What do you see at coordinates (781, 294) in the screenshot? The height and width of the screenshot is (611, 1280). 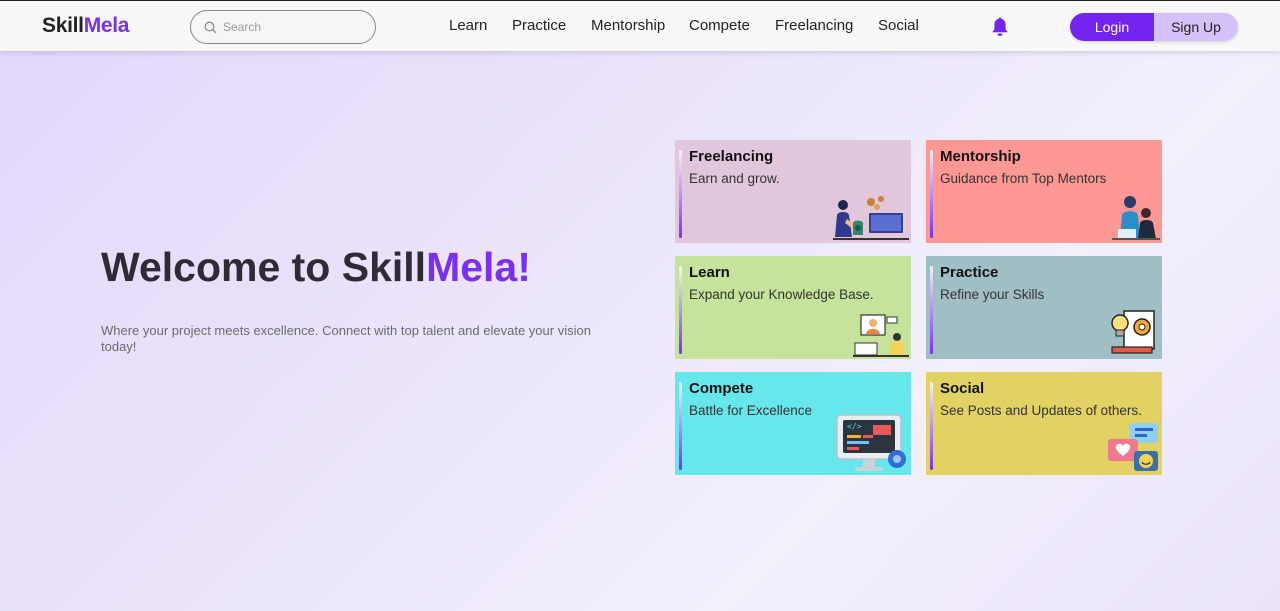 I see `card-description: Expand your Knowledge Base.` at bounding box center [781, 294].